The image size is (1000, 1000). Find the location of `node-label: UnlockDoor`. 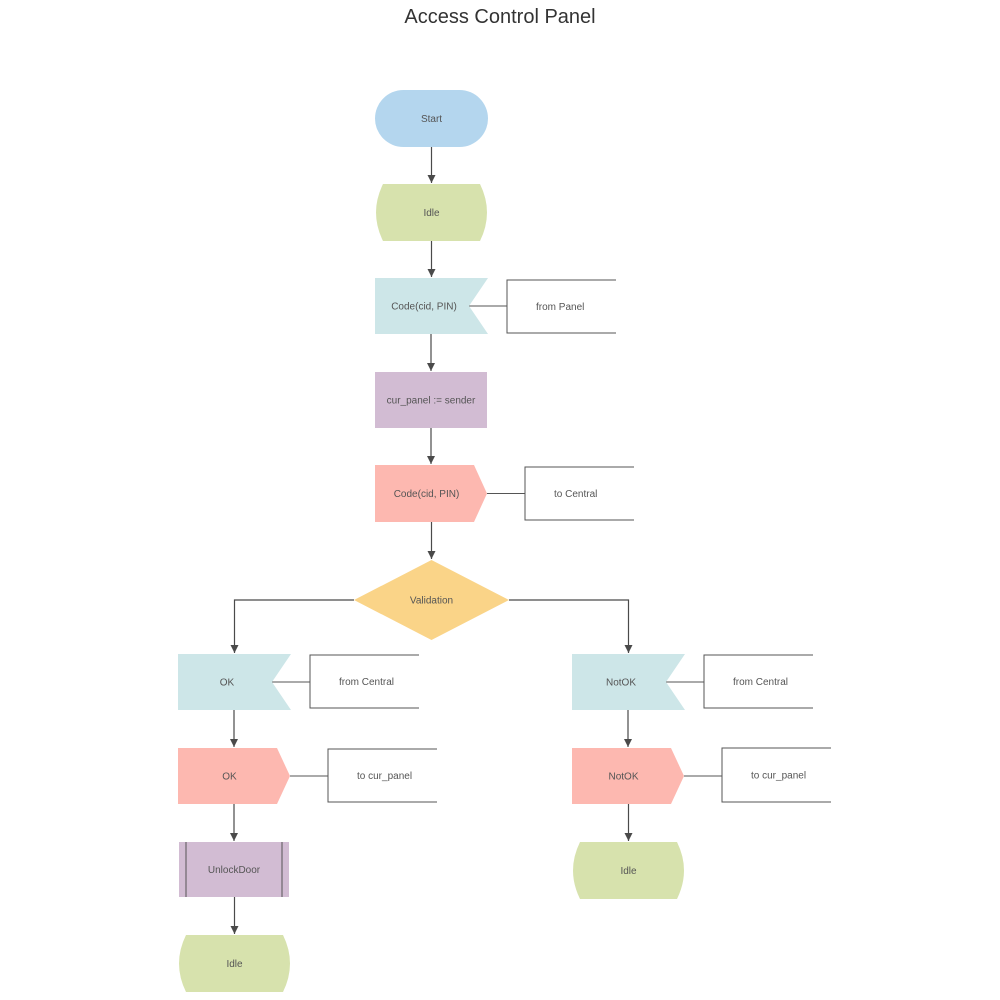

node-label: UnlockDoor is located at coordinates (234, 870).